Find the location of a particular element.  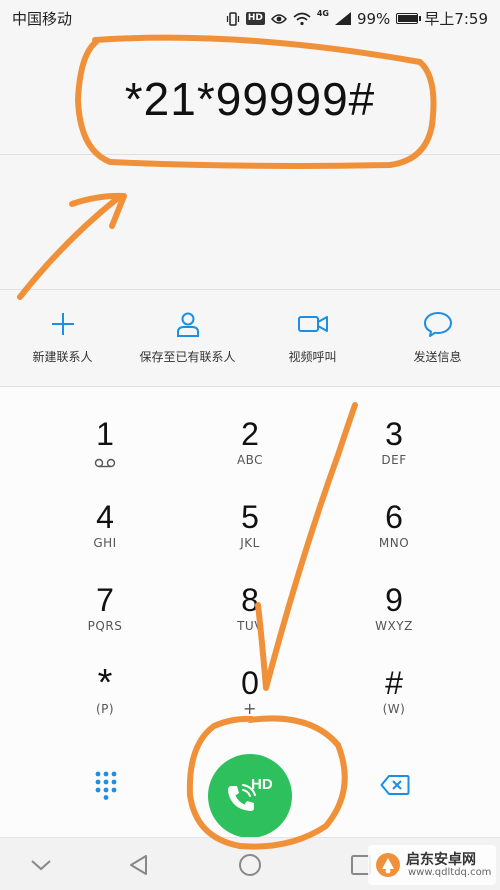

key-digit: * is located at coordinates (105, 683).